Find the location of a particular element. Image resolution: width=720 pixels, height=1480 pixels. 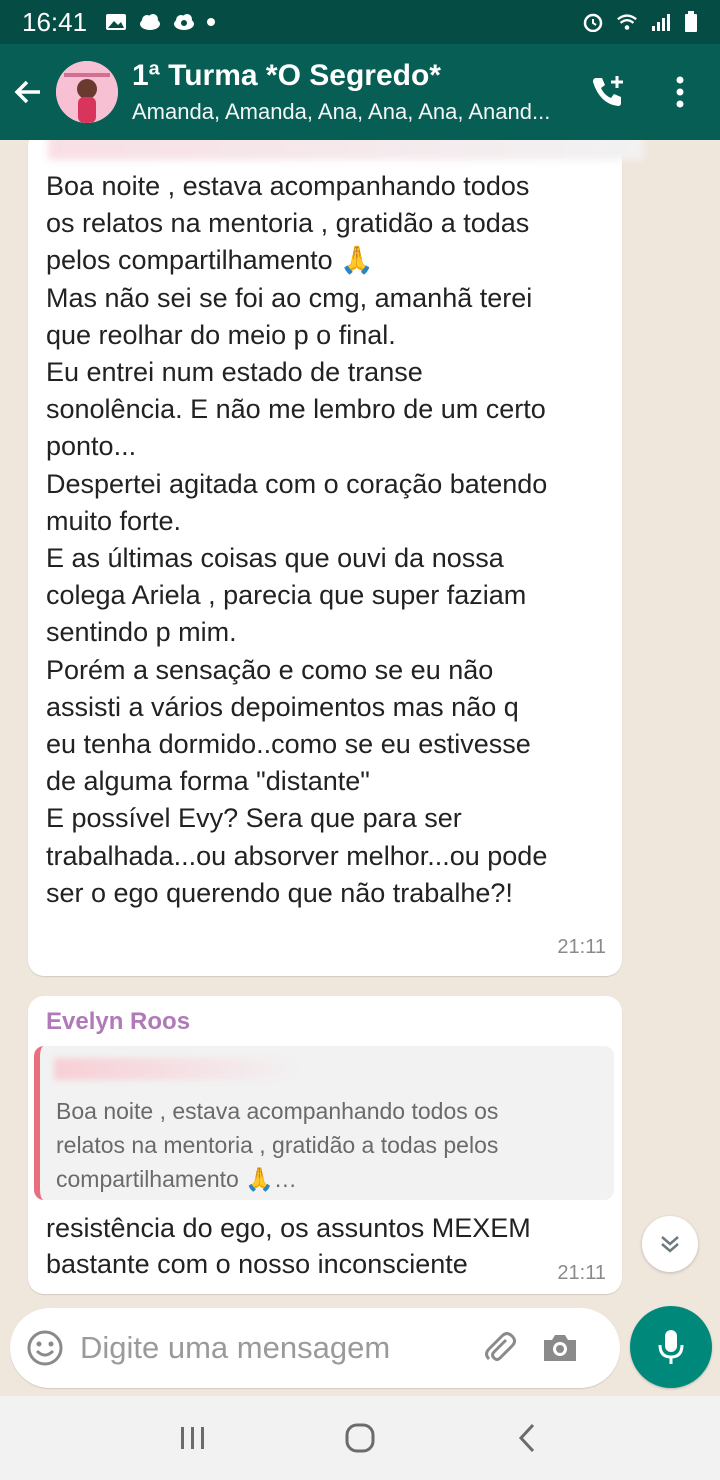

back-icon is located at coordinates (526, 1438).